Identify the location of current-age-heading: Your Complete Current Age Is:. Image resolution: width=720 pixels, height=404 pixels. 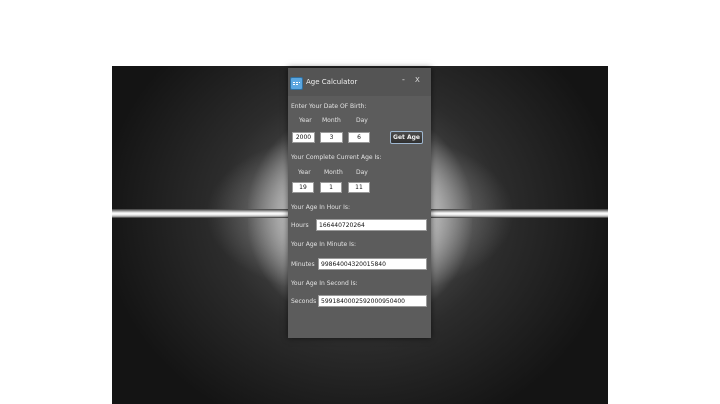
(336, 157).